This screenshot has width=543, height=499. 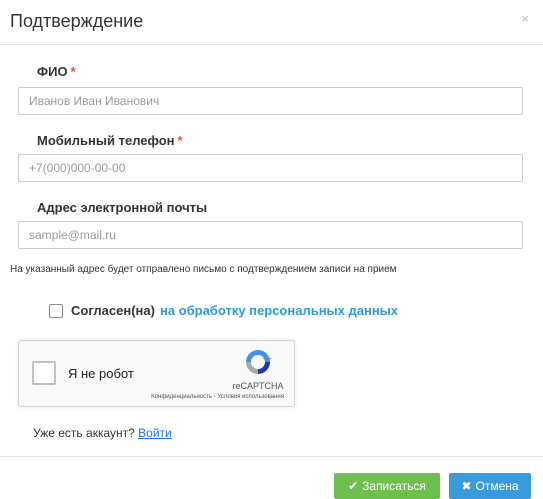 I want to click on modal-title: Подтверждение, so click(x=77, y=21).